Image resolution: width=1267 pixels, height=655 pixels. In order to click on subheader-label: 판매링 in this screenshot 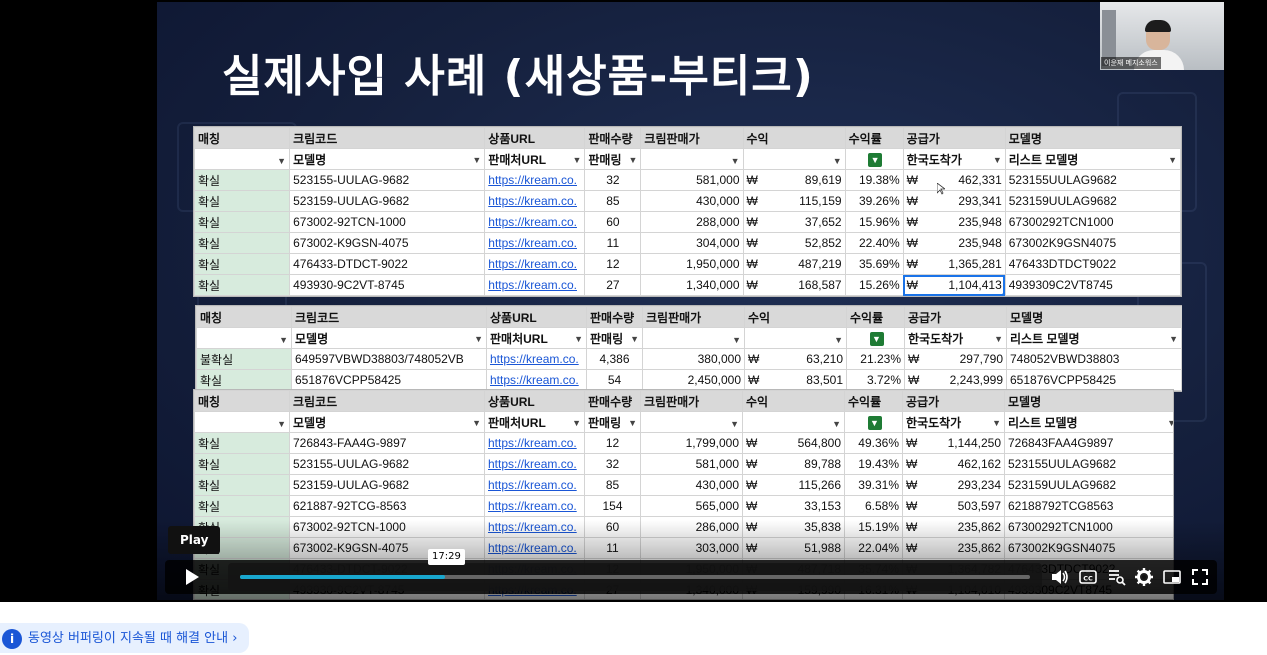, I will do `click(605, 159)`.